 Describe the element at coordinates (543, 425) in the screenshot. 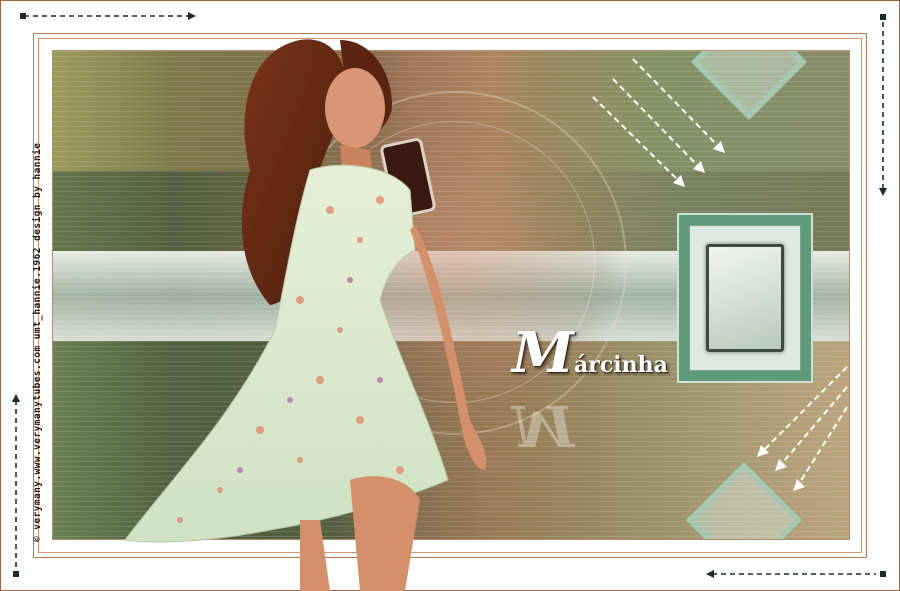

I see `signature-reflection: M` at that location.